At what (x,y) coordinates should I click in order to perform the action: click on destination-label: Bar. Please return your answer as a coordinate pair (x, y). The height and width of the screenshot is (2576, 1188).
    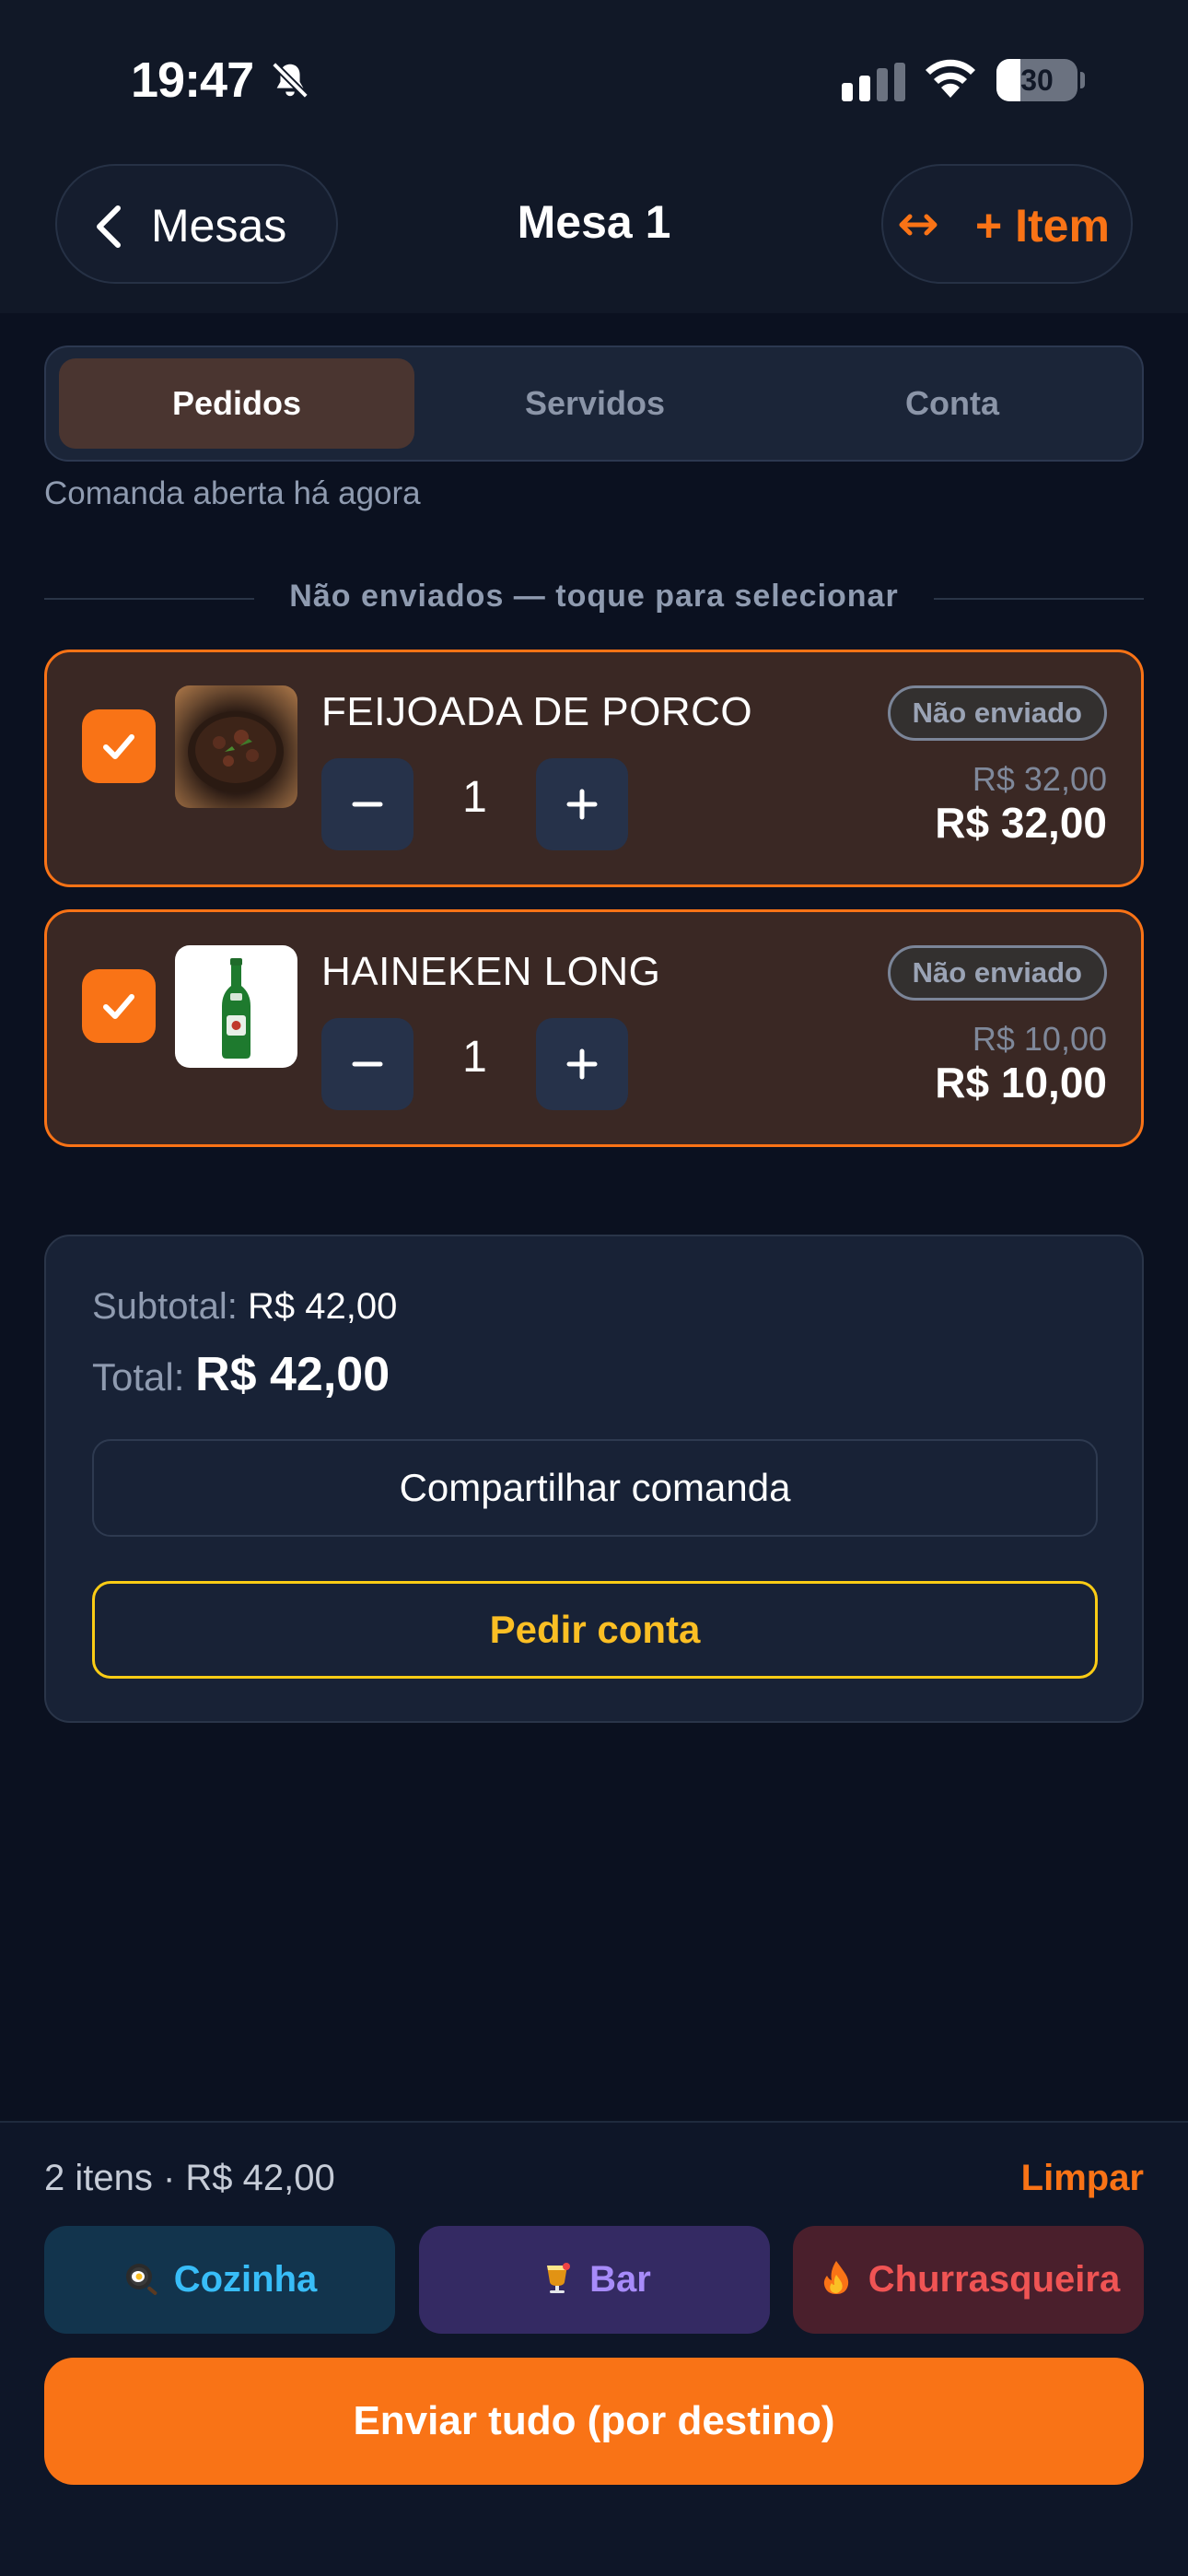
    Looking at the image, I should click on (620, 2279).